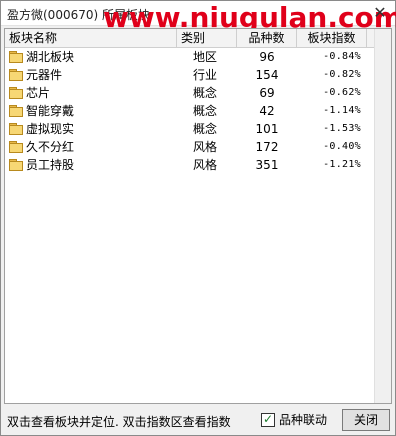 Image resolution: width=396 pixels, height=436 pixels. I want to click on sector-name: 虚拟现实, so click(50, 129).